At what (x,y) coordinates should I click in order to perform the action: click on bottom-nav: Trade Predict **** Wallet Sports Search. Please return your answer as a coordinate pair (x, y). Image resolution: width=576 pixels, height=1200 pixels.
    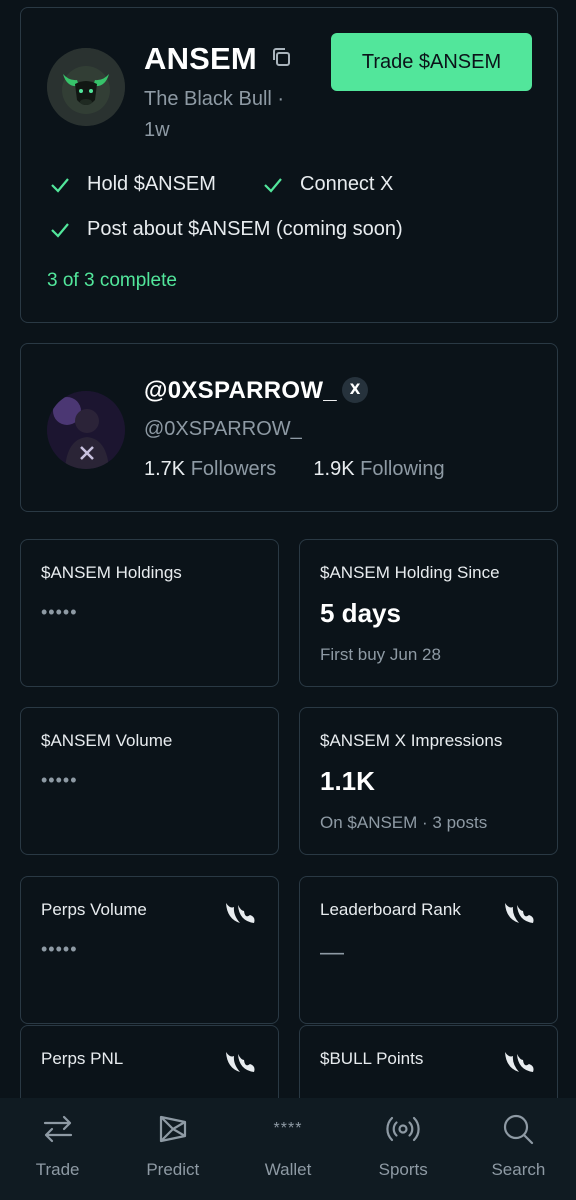
    Looking at the image, I should click on (288, 1149).